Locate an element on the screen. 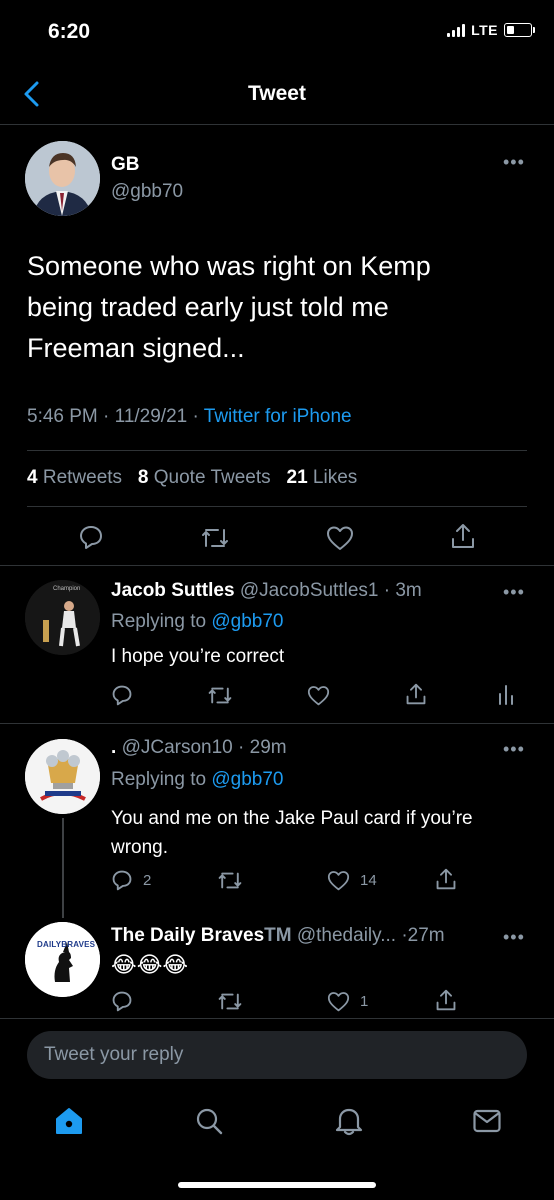  status-indicators: LTE is located at coordinates (491, 30).